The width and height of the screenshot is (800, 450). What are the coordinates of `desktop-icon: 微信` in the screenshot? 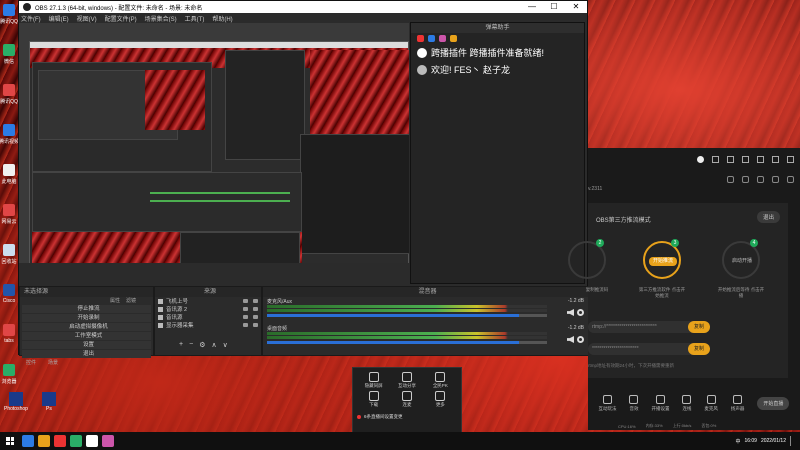 It's located at (9, 60).